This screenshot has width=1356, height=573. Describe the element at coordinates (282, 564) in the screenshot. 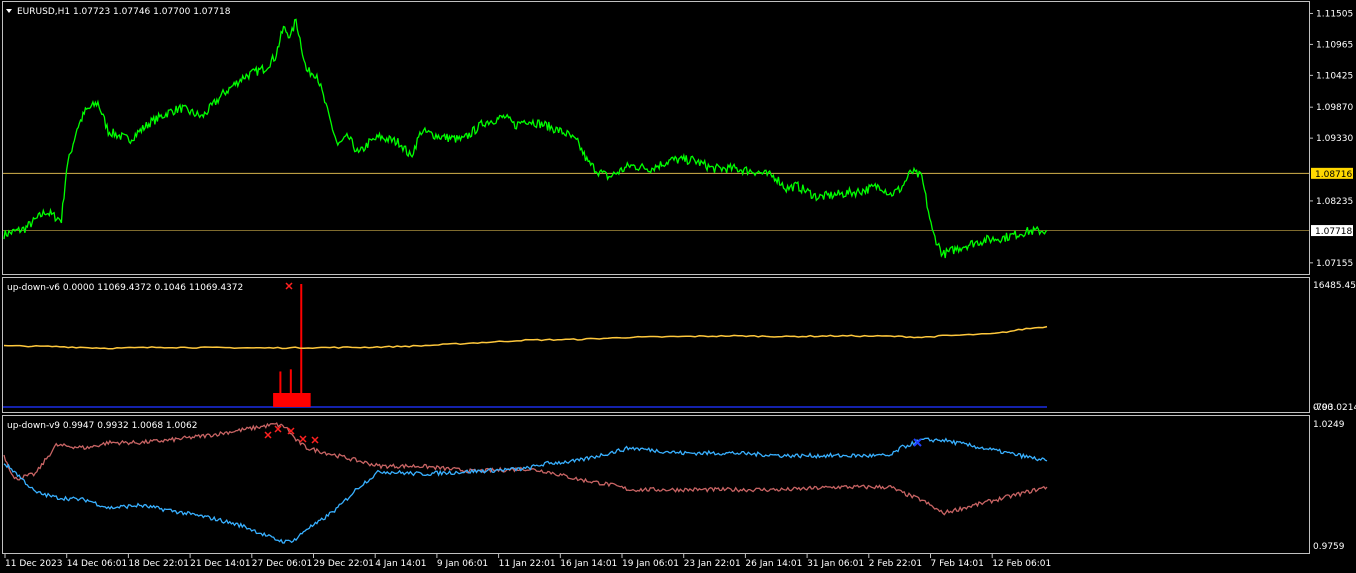

I see `time-axis-label: 27 Dec 06:01` at that location.